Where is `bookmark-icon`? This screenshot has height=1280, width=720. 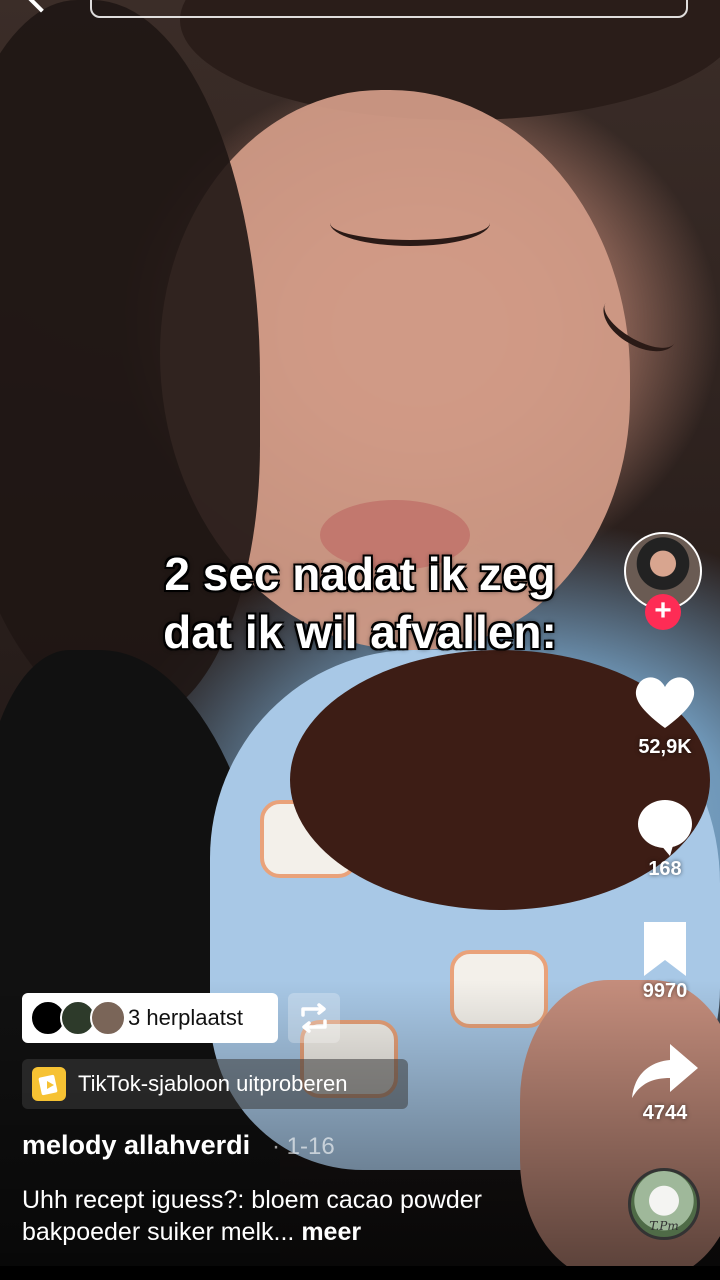
bookmark-icon is located at coordinates (665, 950).